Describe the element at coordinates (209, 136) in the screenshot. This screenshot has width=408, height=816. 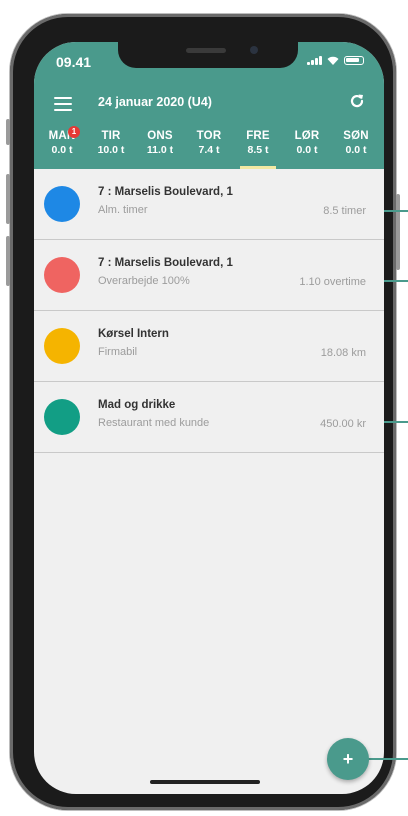
I see `day-name: TOR` at that location.